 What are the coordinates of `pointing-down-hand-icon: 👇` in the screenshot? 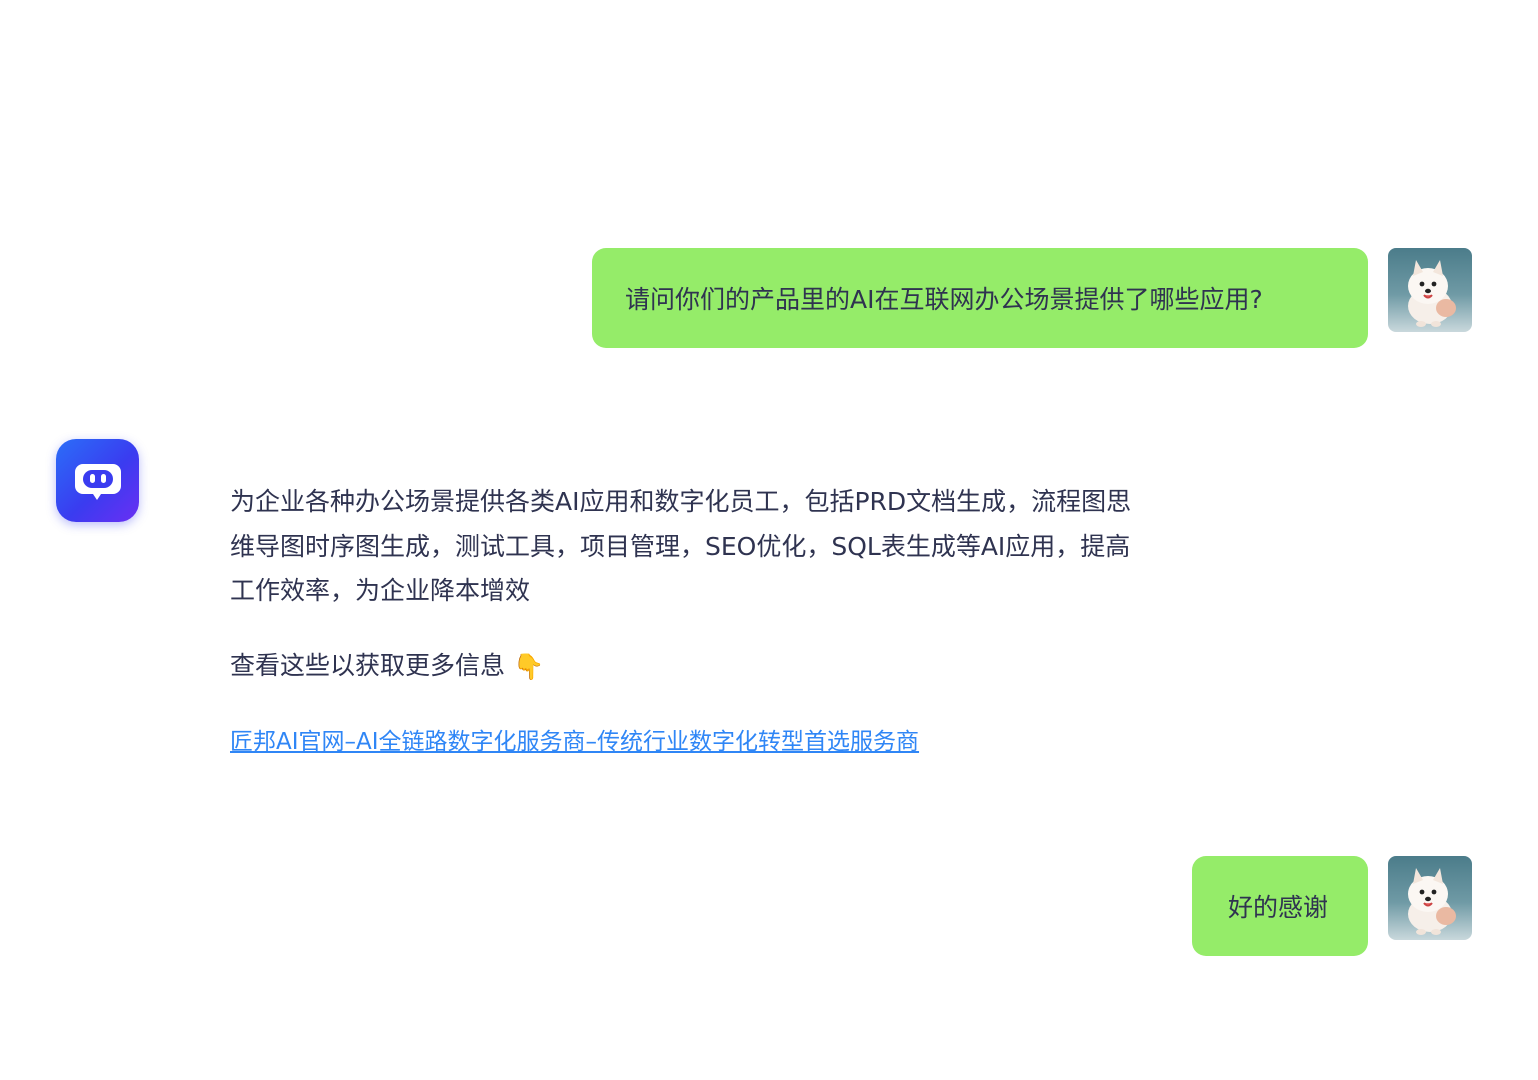 It's located at (528, 666).